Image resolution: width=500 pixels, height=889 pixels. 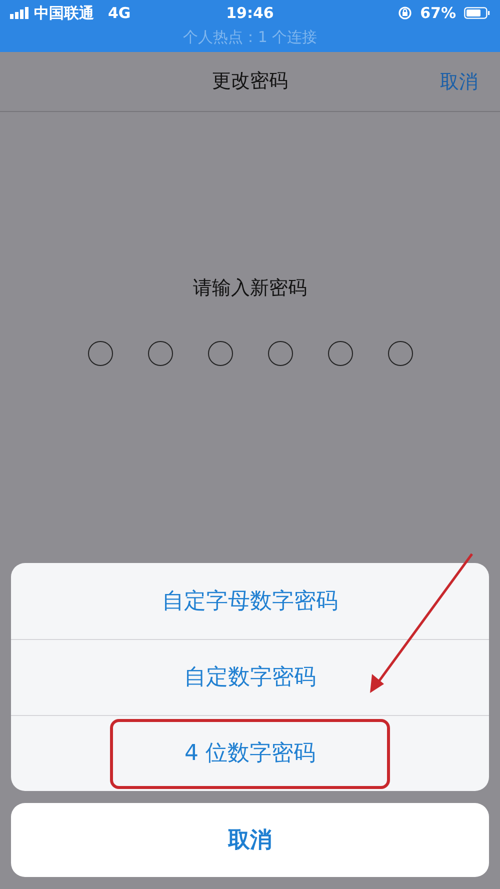 What do you see at coordinates (64, 13) in the screenshot?
I see `carrier-name: 中国联通` at bounding box center [64, 13].